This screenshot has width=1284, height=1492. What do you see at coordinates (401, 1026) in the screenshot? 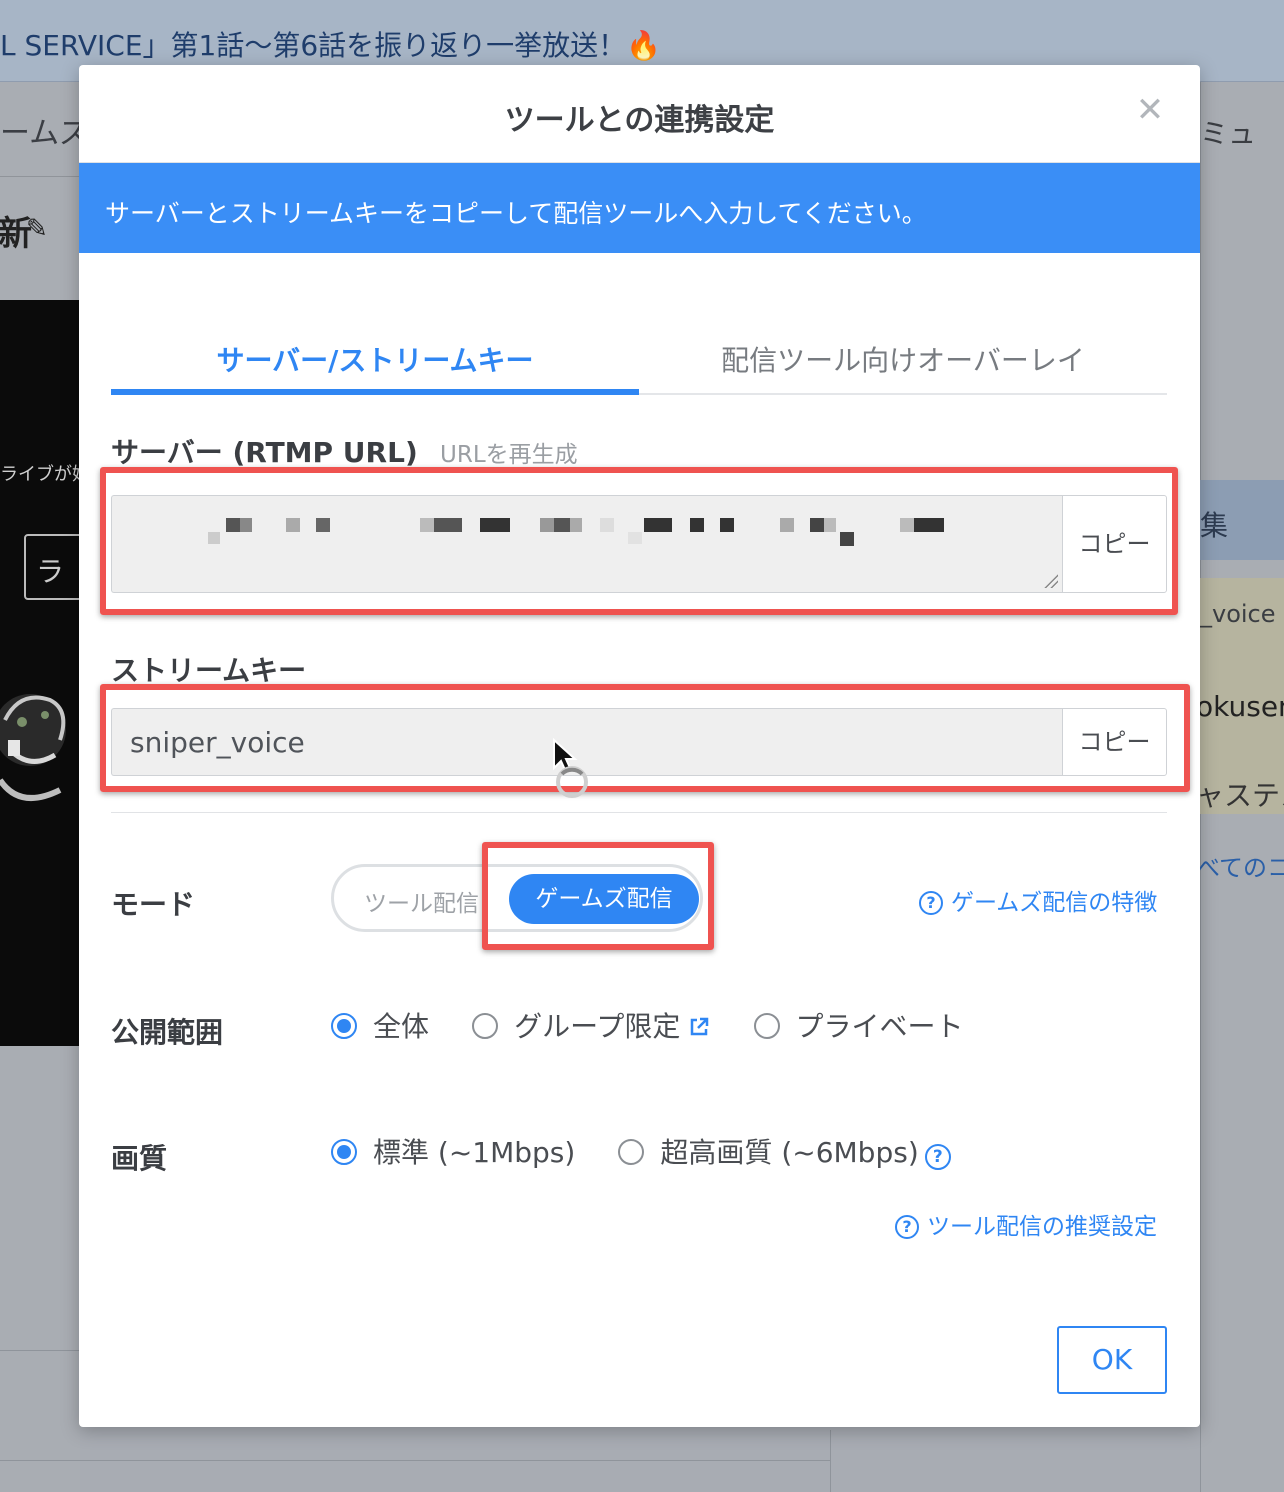
I see `radio-label: 全体` at bounding box center [401, 1026].